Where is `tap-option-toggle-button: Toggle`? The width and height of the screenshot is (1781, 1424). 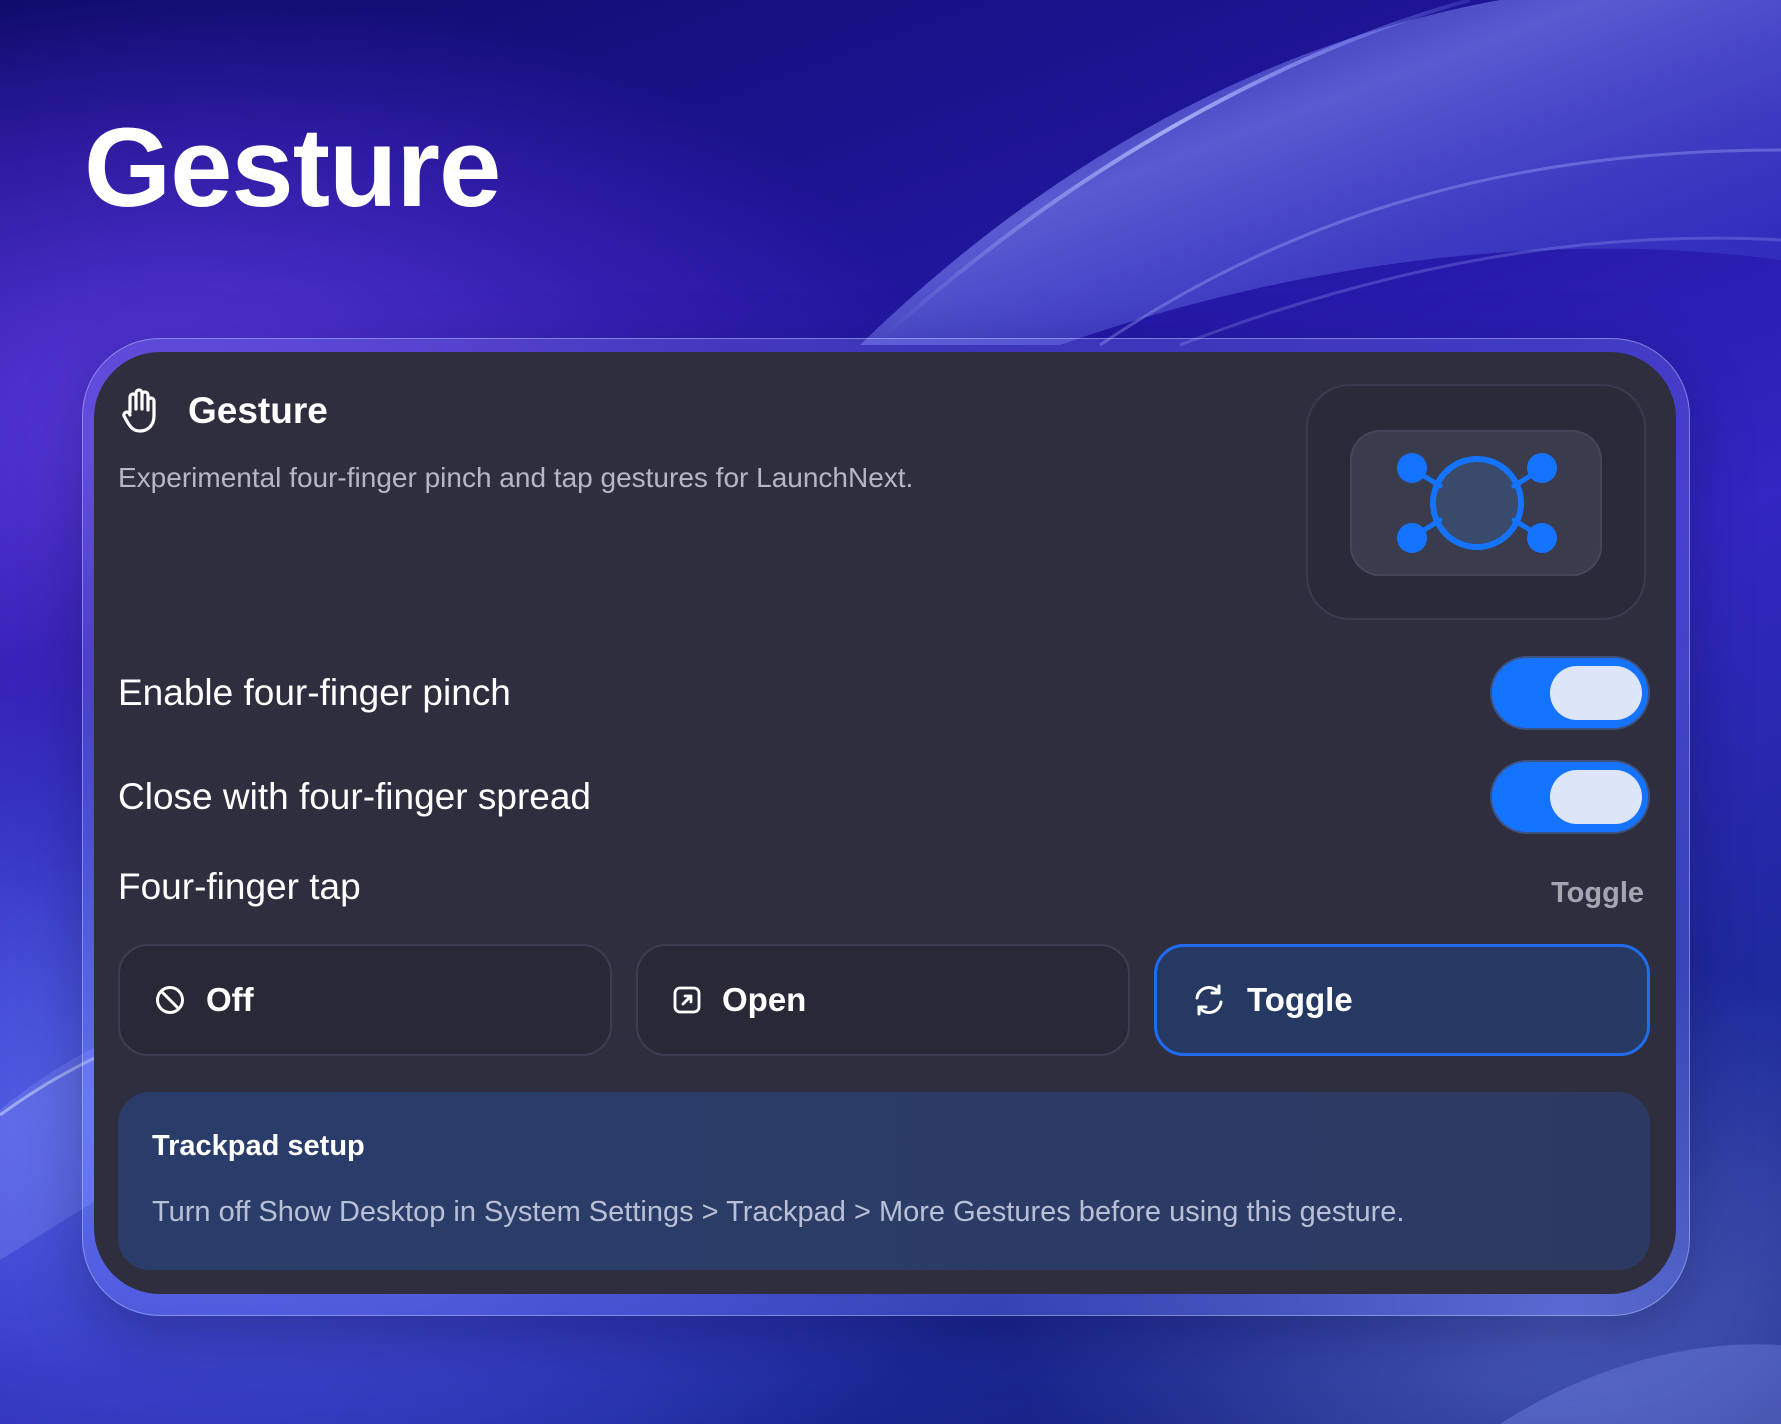
tap-option-toggle-button: Toggle is located at coordinates (1402, 1000).